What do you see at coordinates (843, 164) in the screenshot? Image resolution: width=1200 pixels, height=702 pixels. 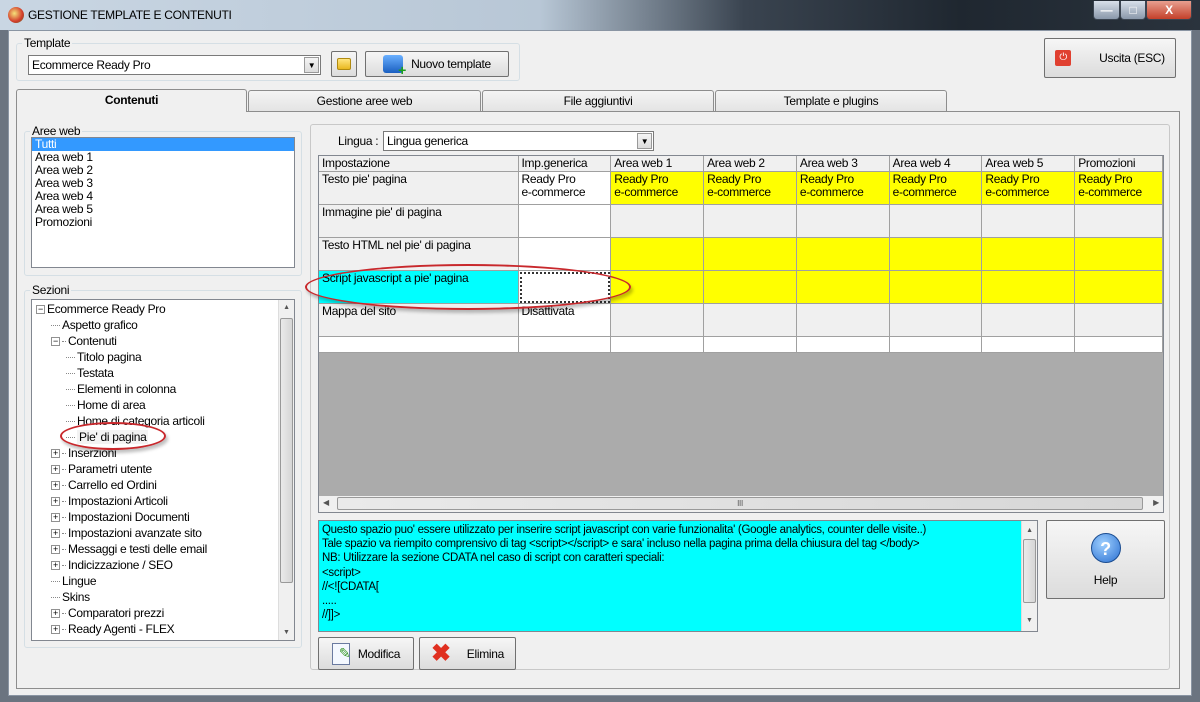 I see `column-header: Area web 3` at bounding box center [843, 164].